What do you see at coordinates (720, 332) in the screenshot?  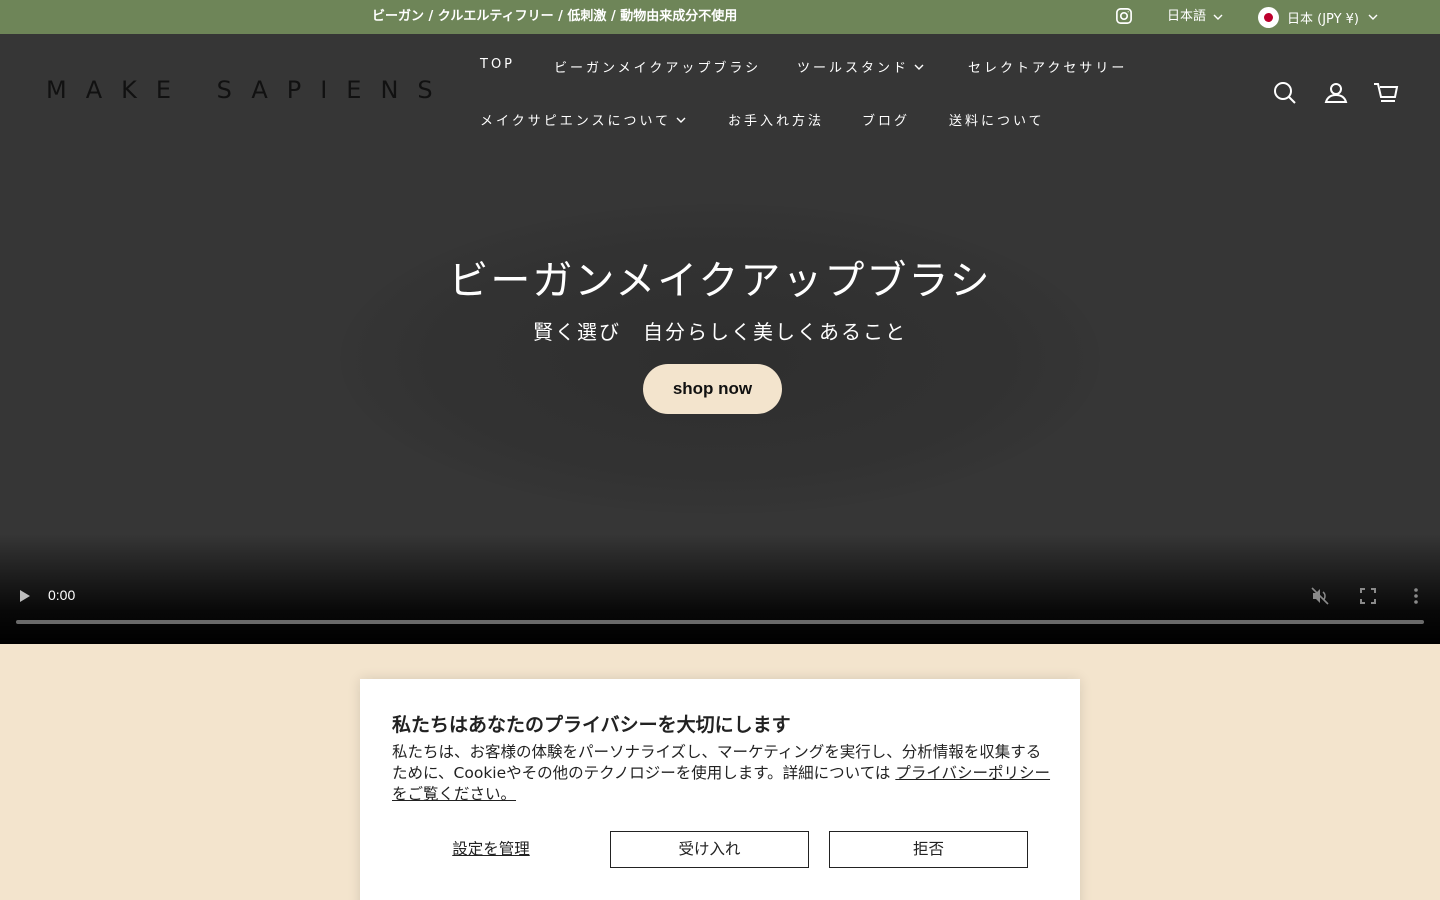 I see `hero-subtitle: 賢く選び 自分らしく美しくあること` at bounding box center [720, 332].